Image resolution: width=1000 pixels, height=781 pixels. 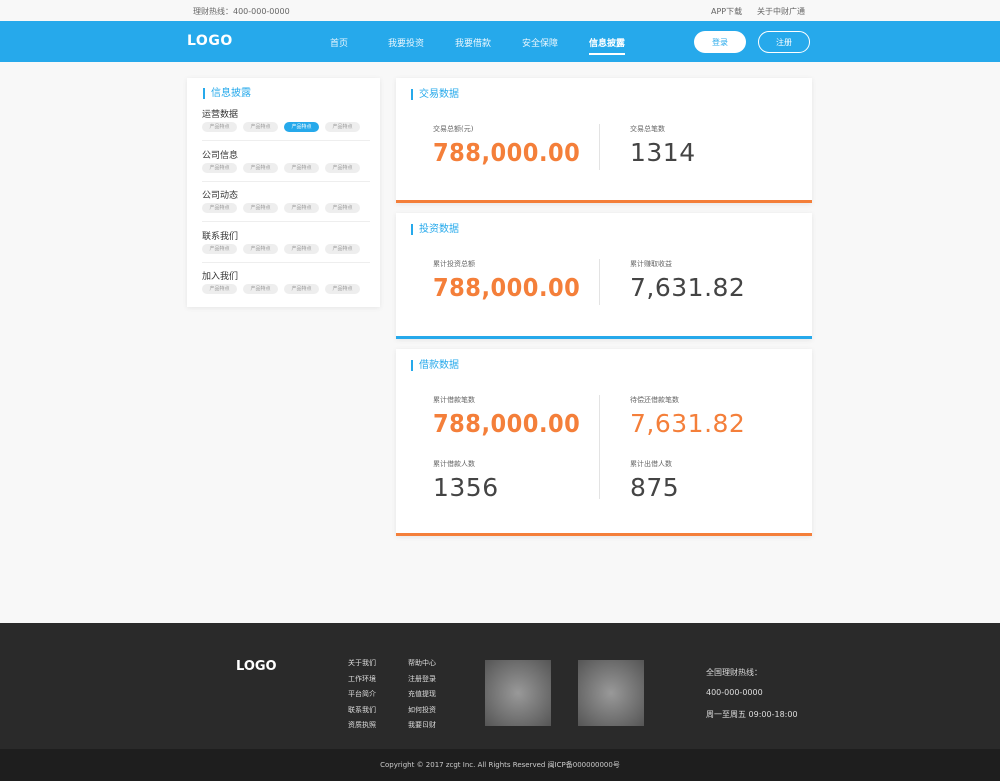 I want to click on group-title: 加入我们, so click(x=286, y=275).